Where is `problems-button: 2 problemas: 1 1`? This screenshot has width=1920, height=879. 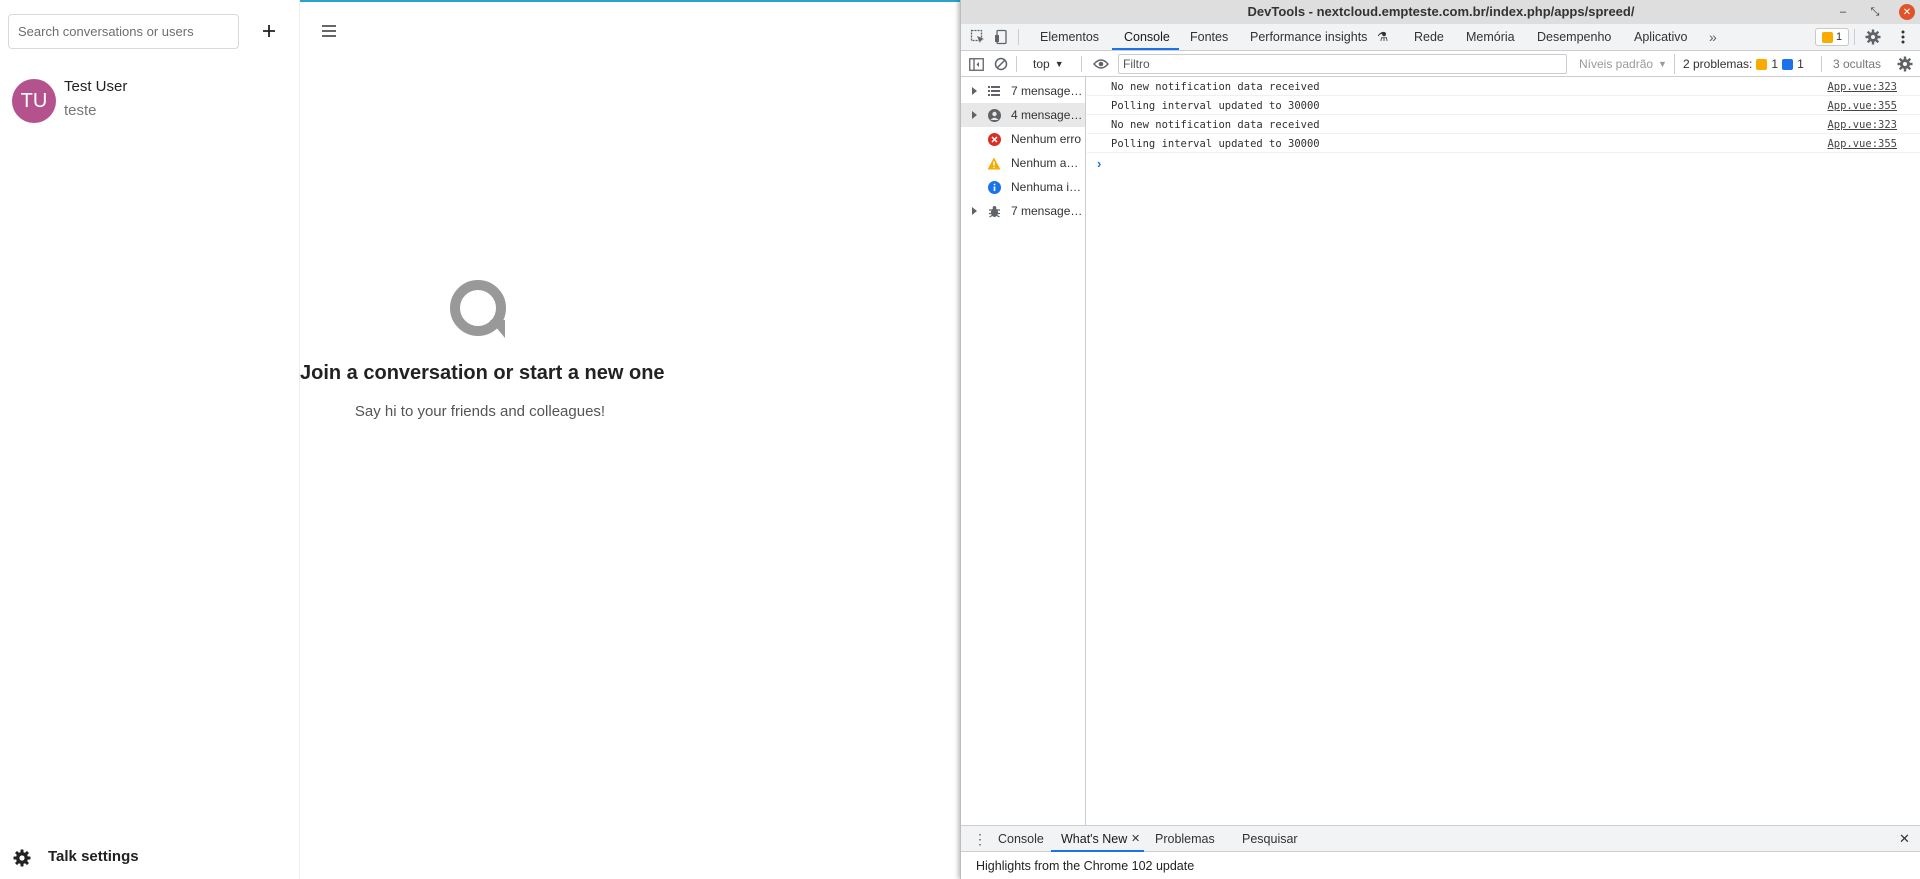
problems-button: 2 problemas: 1 1 is located at coordinates (1746, 64).